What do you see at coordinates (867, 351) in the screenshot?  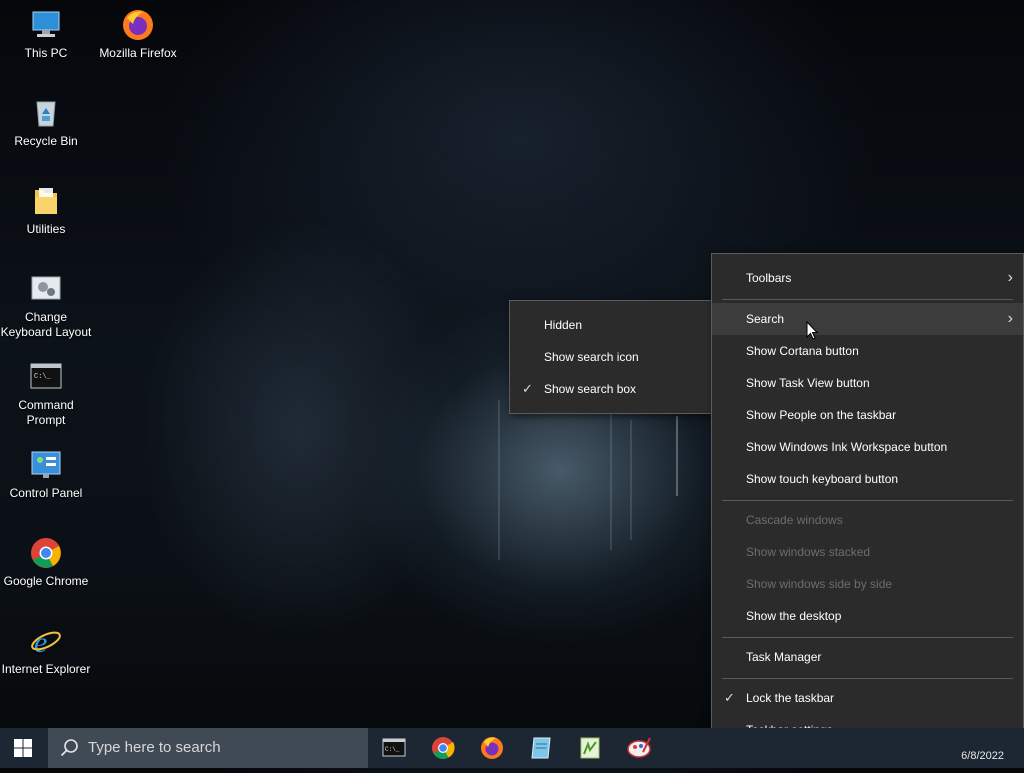 I see `menu-item-show-cortana: Show Cortana button` at bounding box center [867, 351].